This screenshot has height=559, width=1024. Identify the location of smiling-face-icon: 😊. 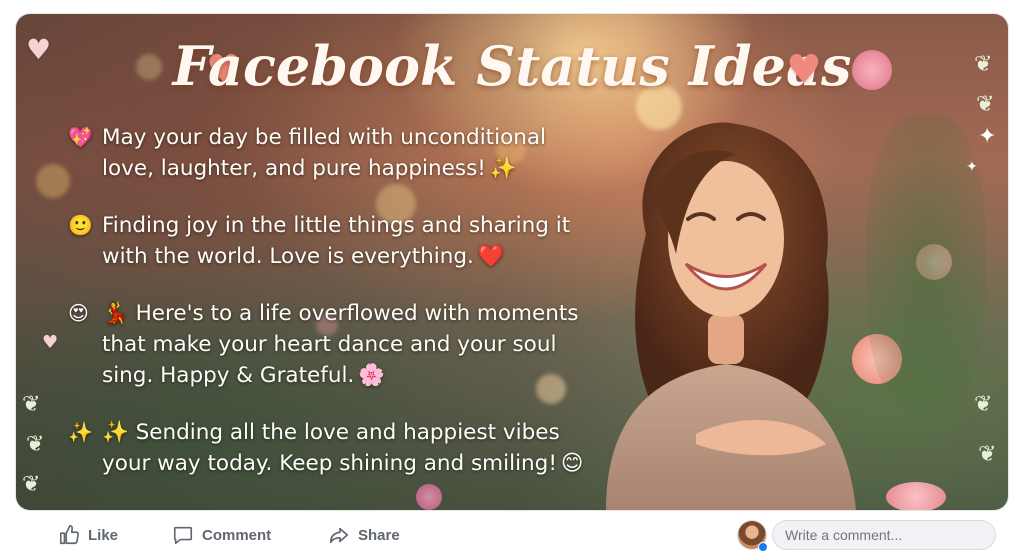
(572, 463).